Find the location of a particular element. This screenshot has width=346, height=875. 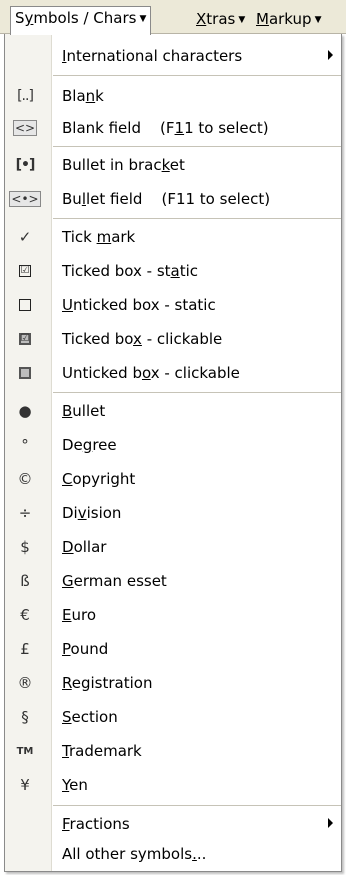

menu-item-division: ÷ Division is located at coordinates (173, 513).